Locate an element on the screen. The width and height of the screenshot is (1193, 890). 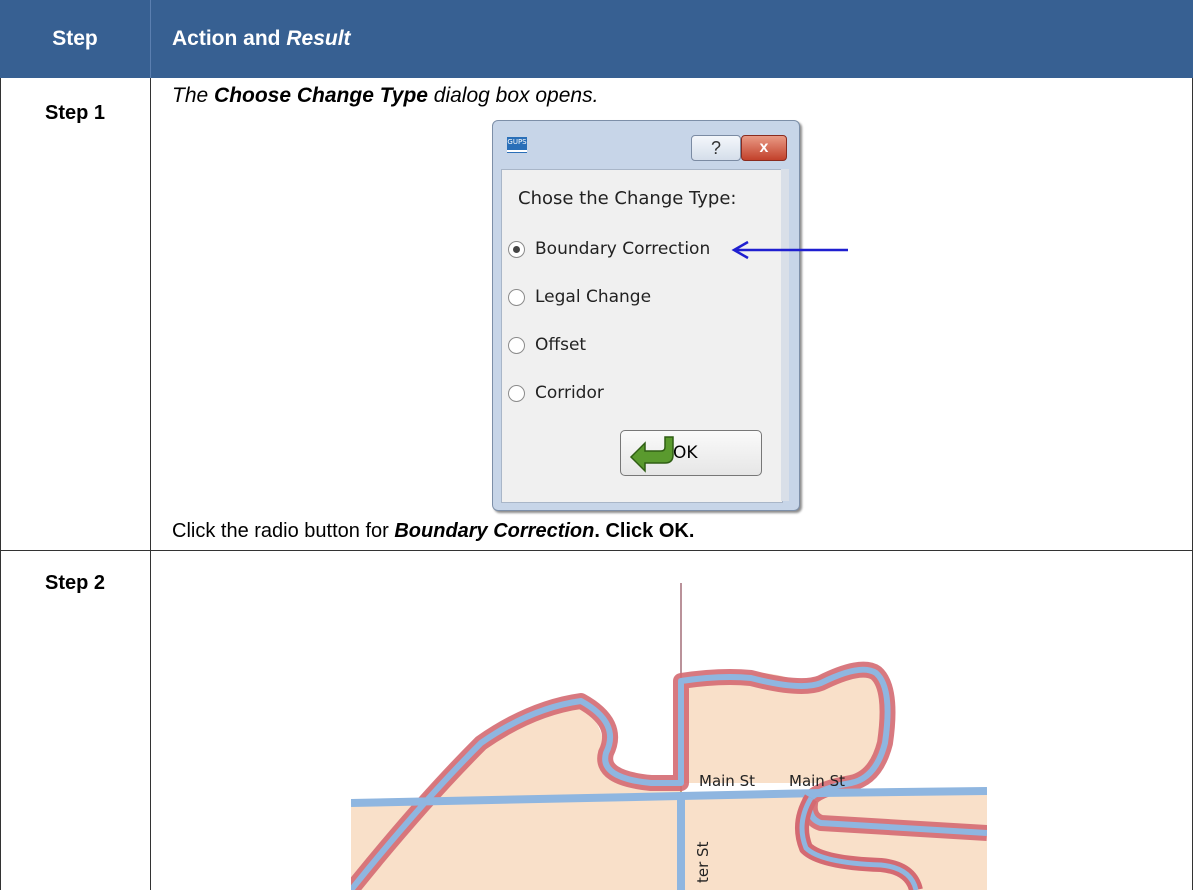
help-button: ? is located at coordinates (716, 148).